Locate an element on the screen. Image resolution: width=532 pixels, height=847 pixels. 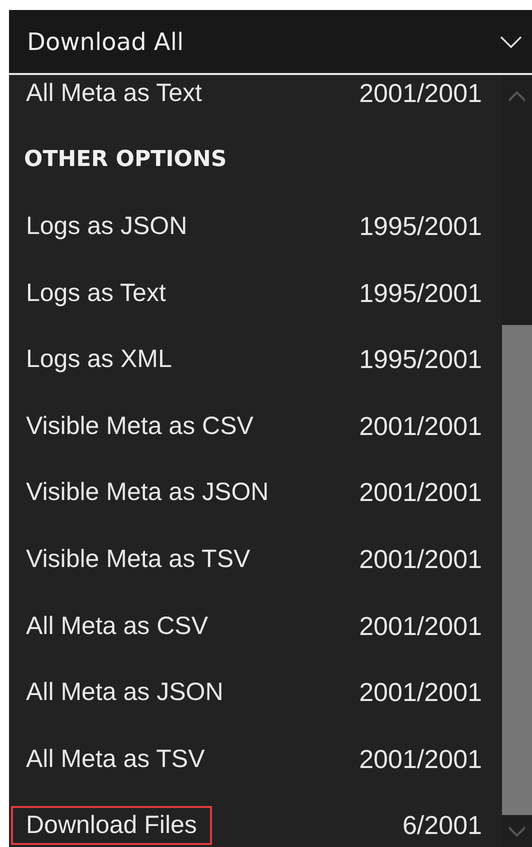
scroll-up-icon is located at coordinates (517, 97).